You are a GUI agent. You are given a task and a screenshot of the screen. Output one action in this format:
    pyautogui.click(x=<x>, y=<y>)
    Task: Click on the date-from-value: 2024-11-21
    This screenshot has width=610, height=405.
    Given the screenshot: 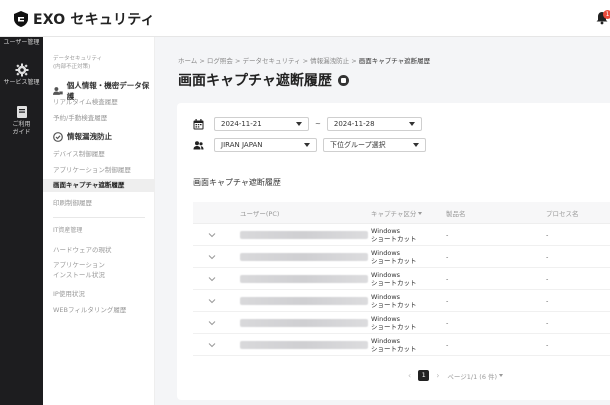 What is the action you would take?
    pyautogui.click(x=241, y=124)
    